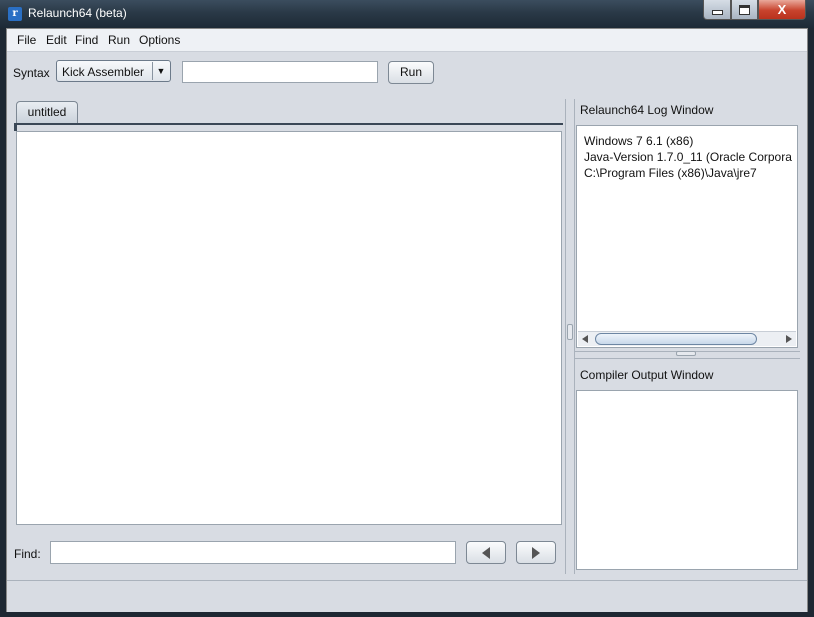  What do you see at coordinates (676, 339) in the screenshot?
I see `scrollbar-thumb` at bounding box center [676, 339].